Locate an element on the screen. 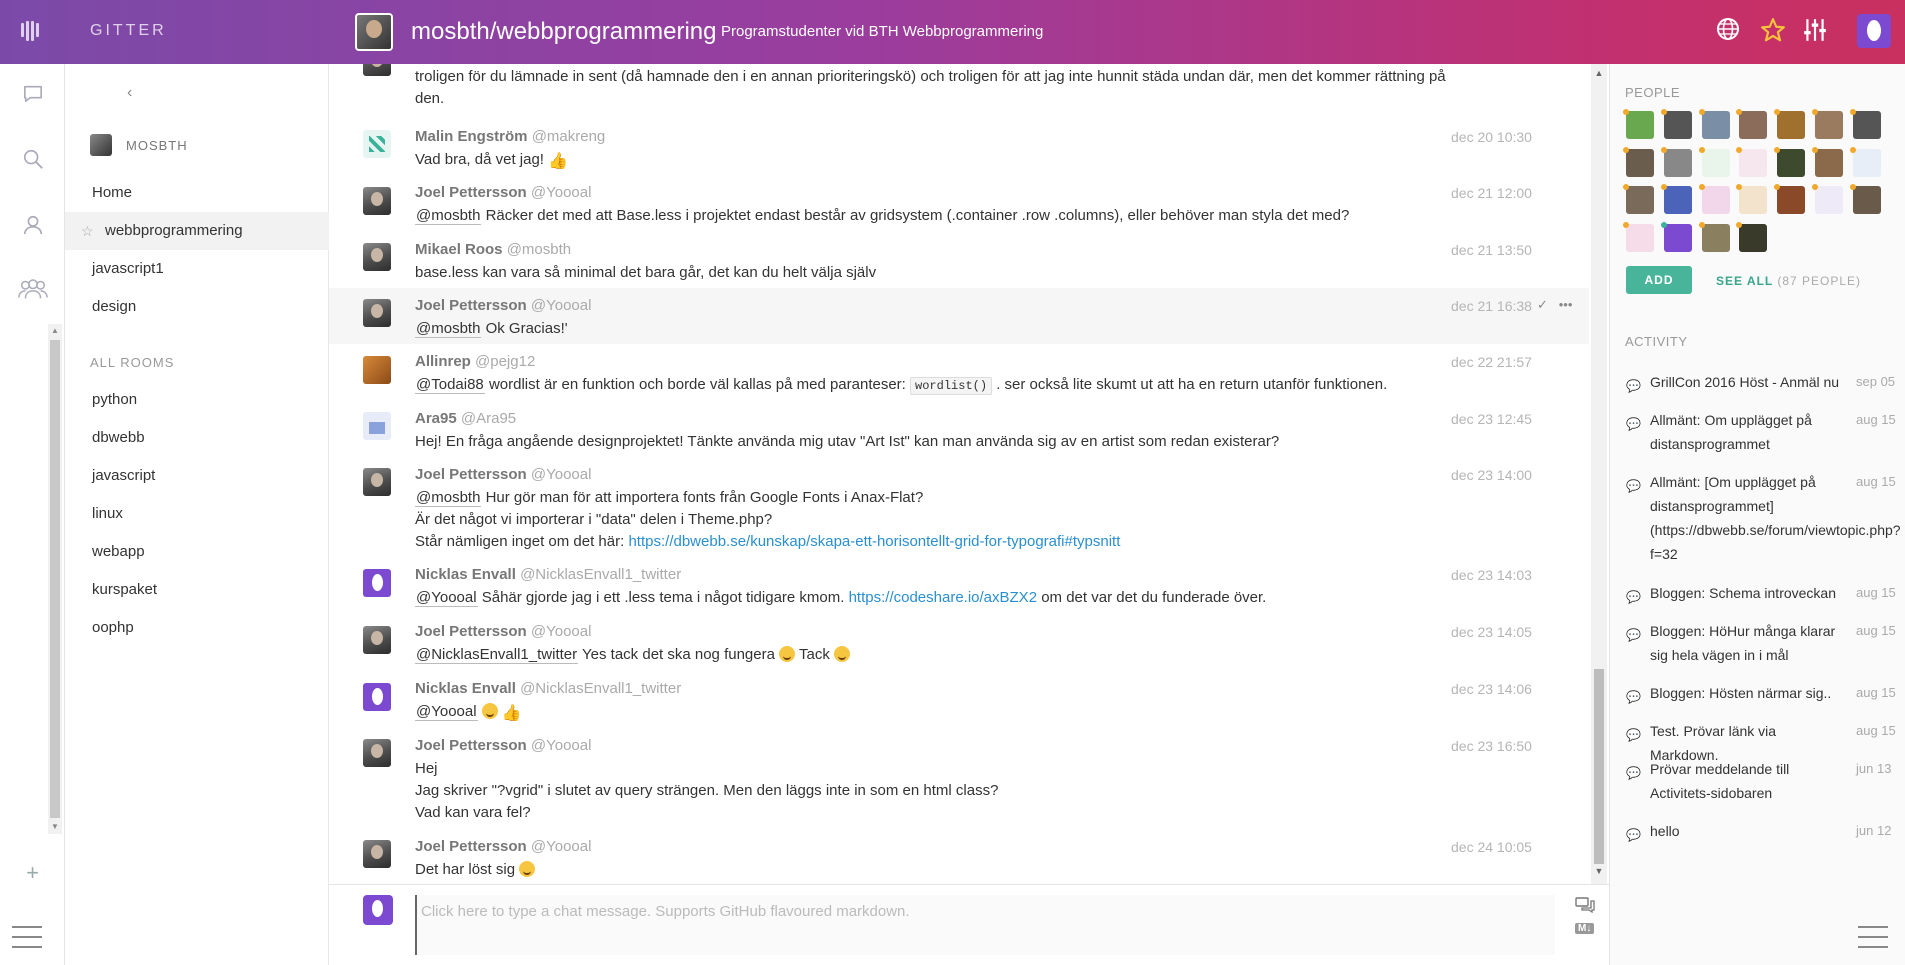 The image size is (1905, 965). star-outline-icon: ☆ is located at coordinates (87, 231).